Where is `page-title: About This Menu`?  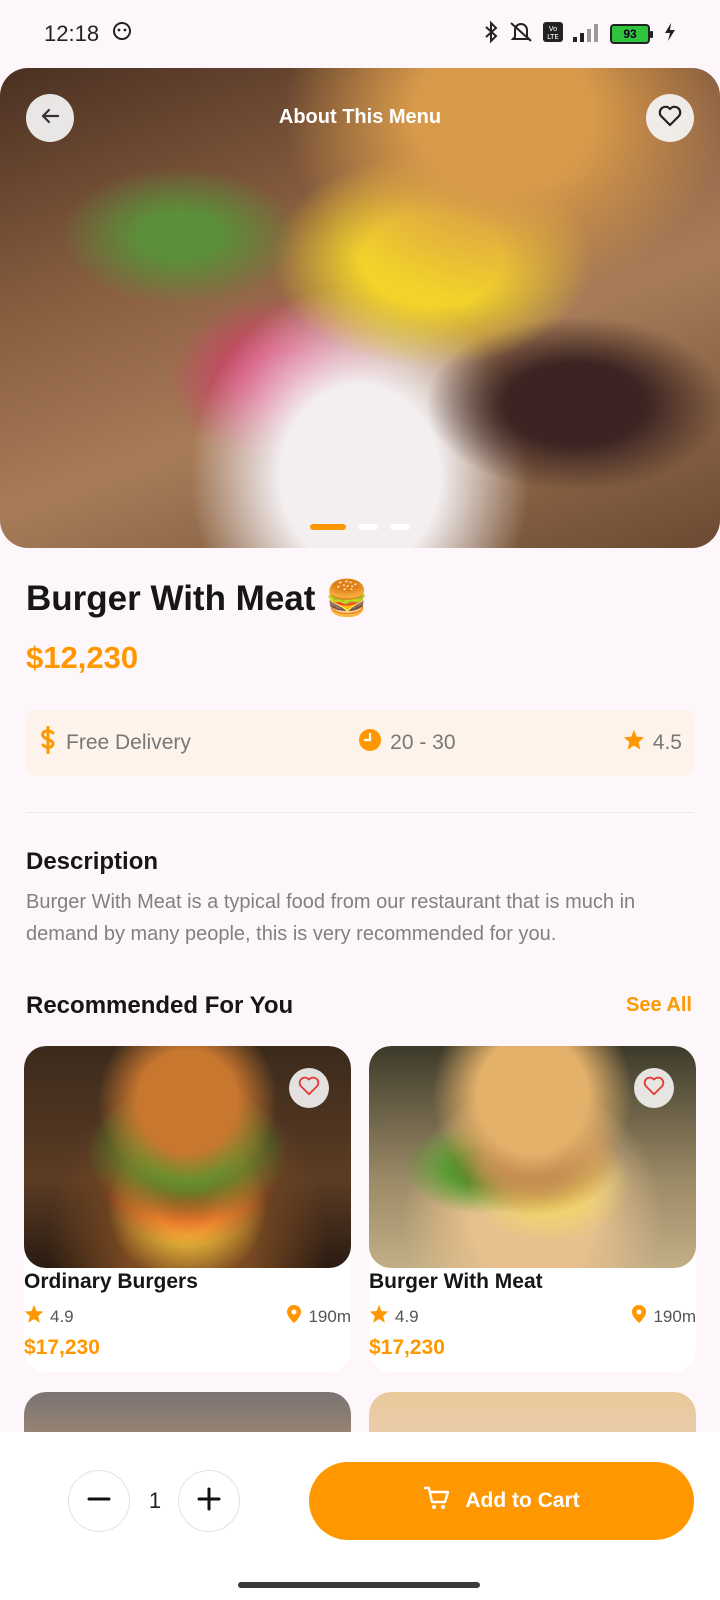 page-title: About This Menu is located at coordinates (360, 117).